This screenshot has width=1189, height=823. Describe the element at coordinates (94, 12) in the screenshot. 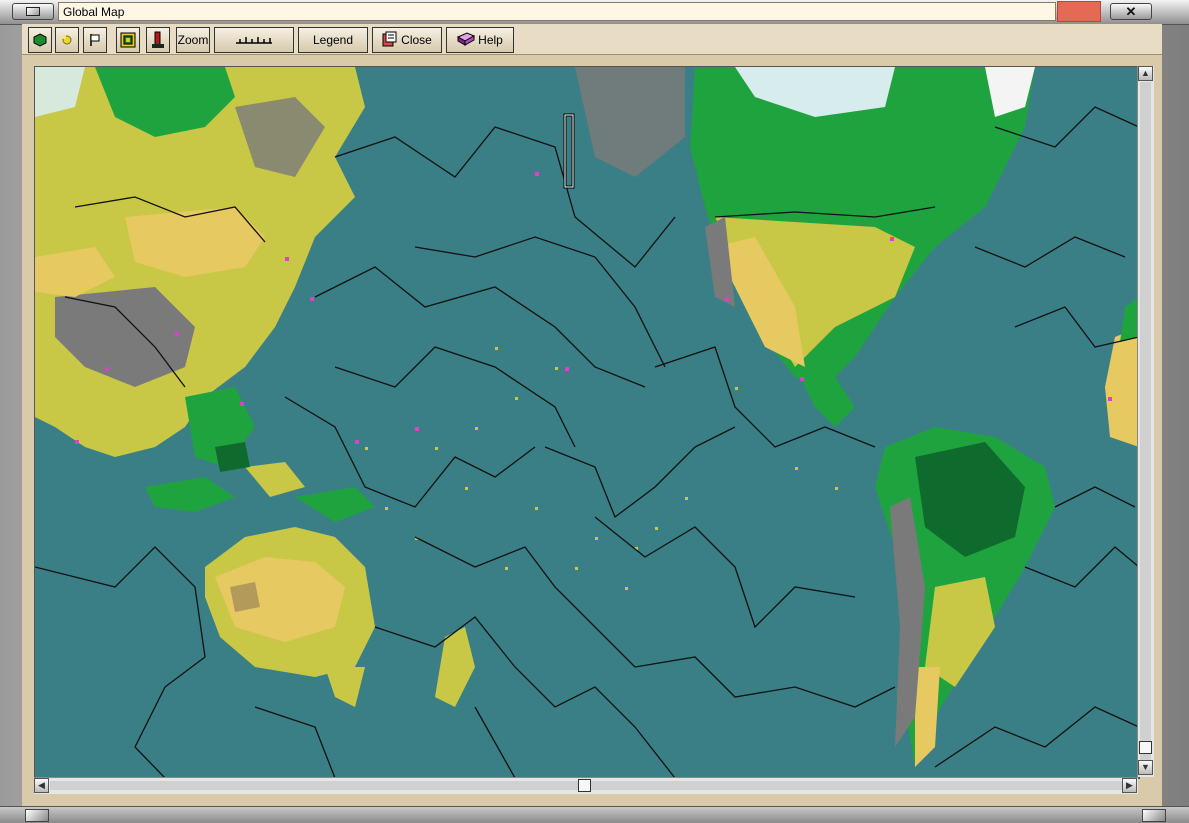

I see `window-title: Global Map` at that location.